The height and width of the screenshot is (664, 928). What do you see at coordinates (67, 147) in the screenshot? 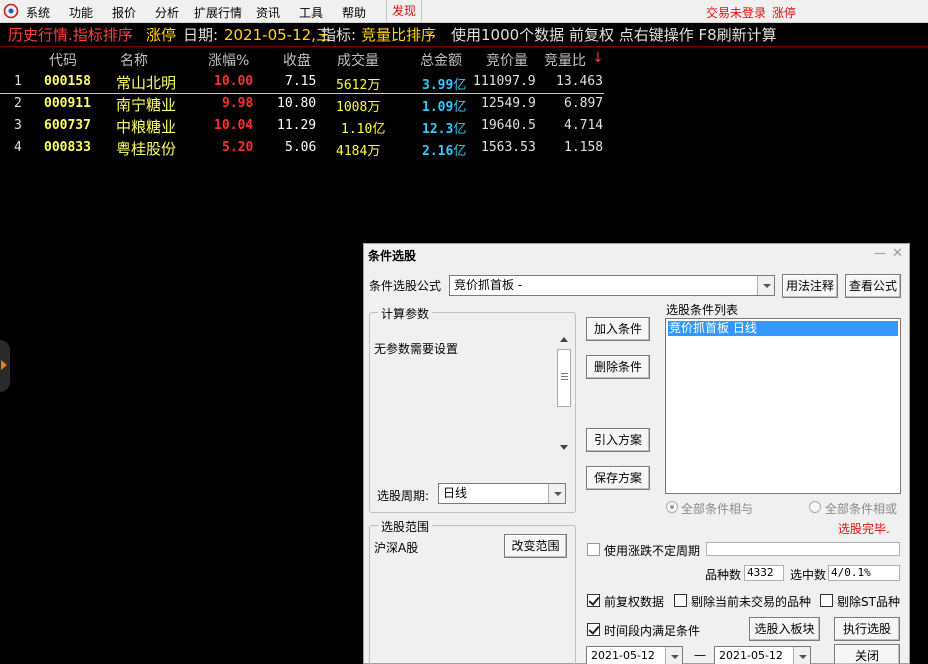
I see `stock-code: 000833` at bounding box center [67, 147].